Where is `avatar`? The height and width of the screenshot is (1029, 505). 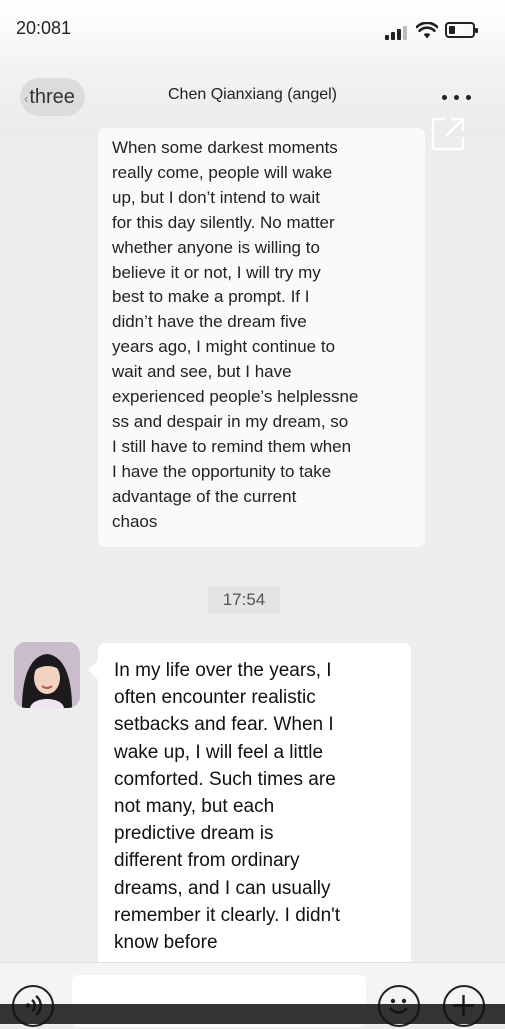 avatar is located at coordinates (47, 675).